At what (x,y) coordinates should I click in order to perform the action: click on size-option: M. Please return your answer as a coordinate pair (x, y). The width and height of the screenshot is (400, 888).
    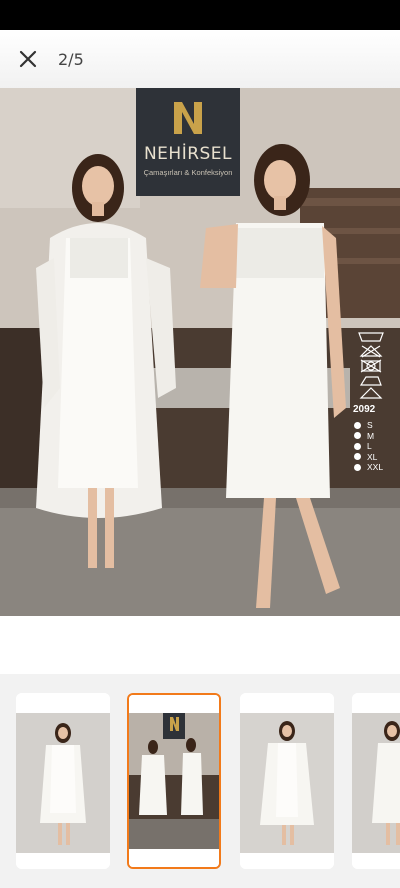
    Looking at the image, I should click on (368, 436).